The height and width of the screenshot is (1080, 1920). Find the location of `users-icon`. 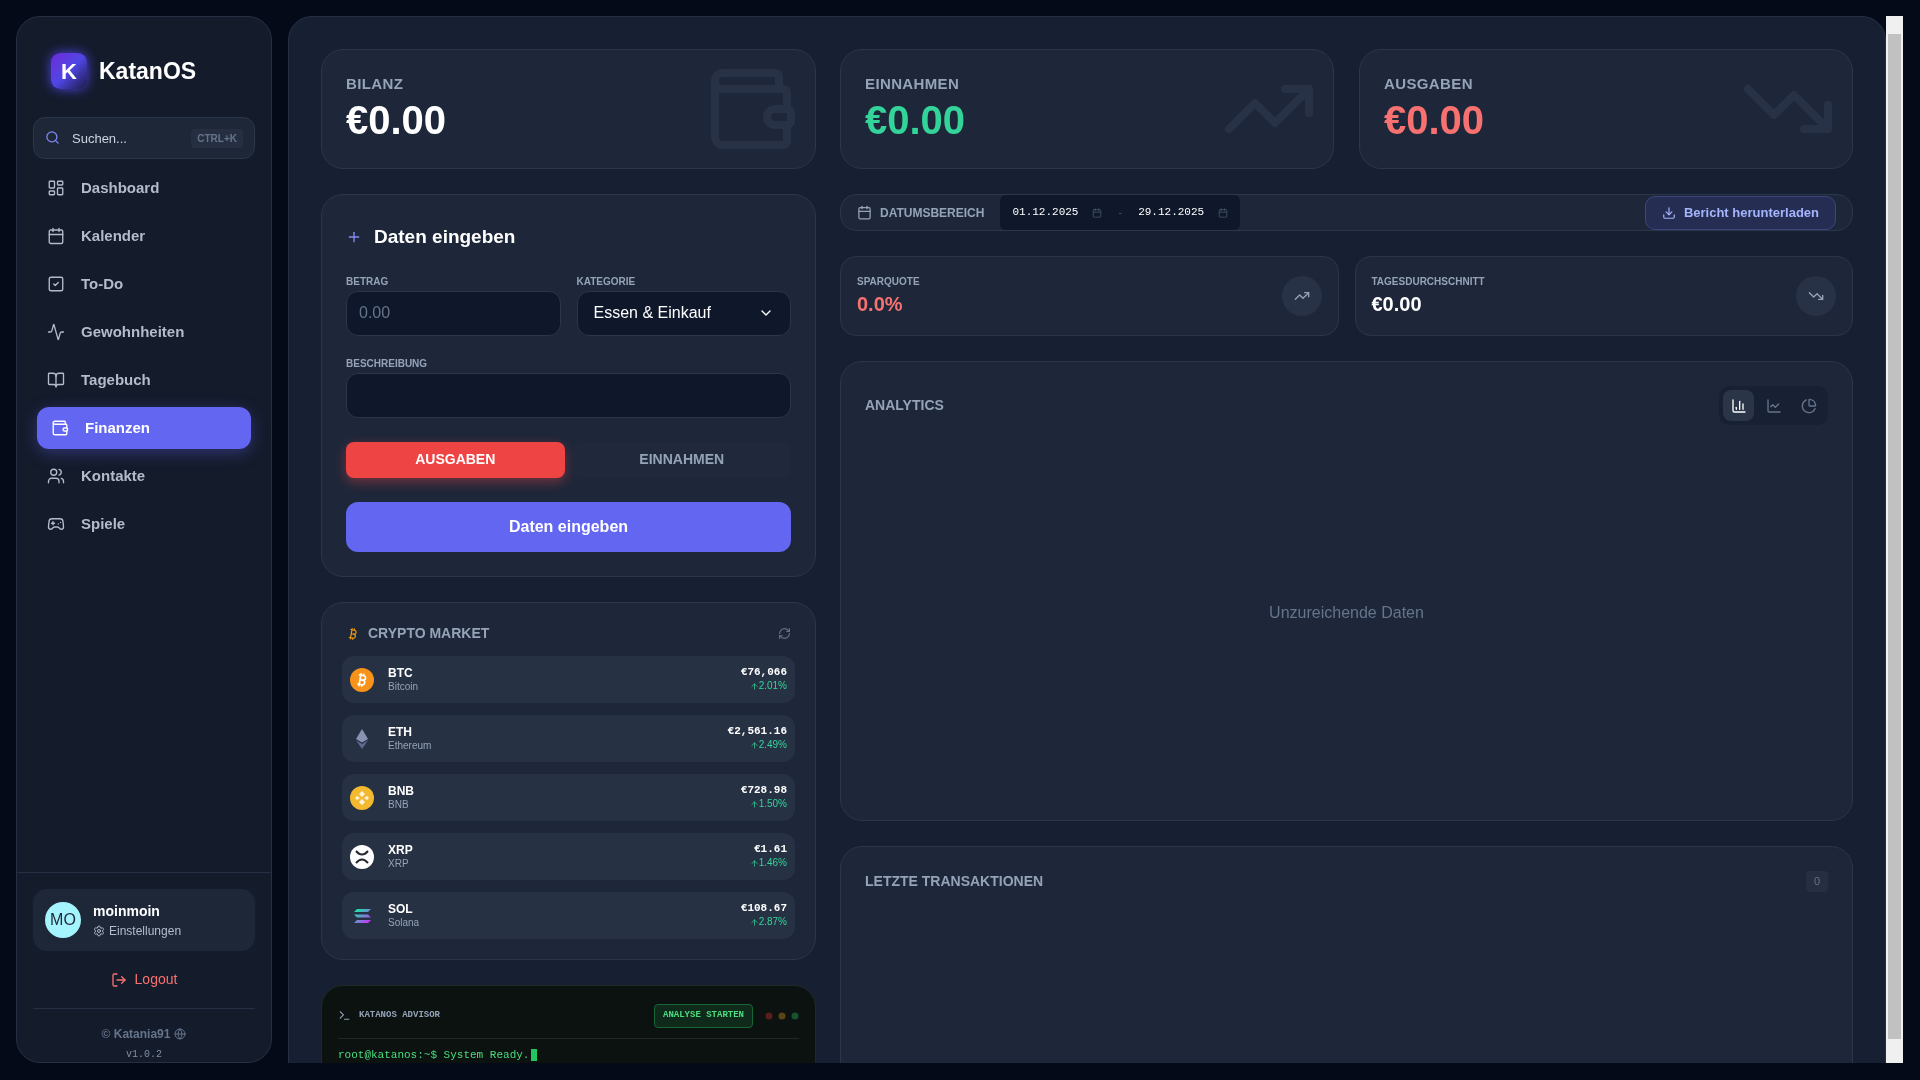

users-icon is located at coordinates (56, 476).